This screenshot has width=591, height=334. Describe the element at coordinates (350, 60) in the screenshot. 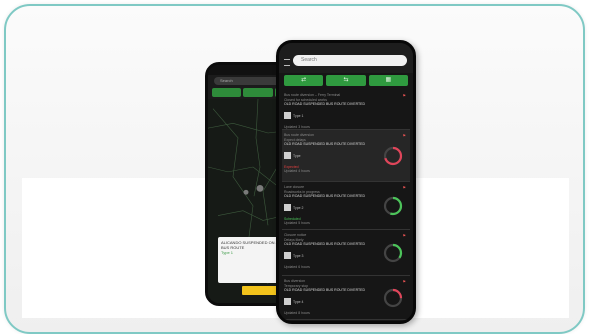

I see `search-input: Search` at that location.